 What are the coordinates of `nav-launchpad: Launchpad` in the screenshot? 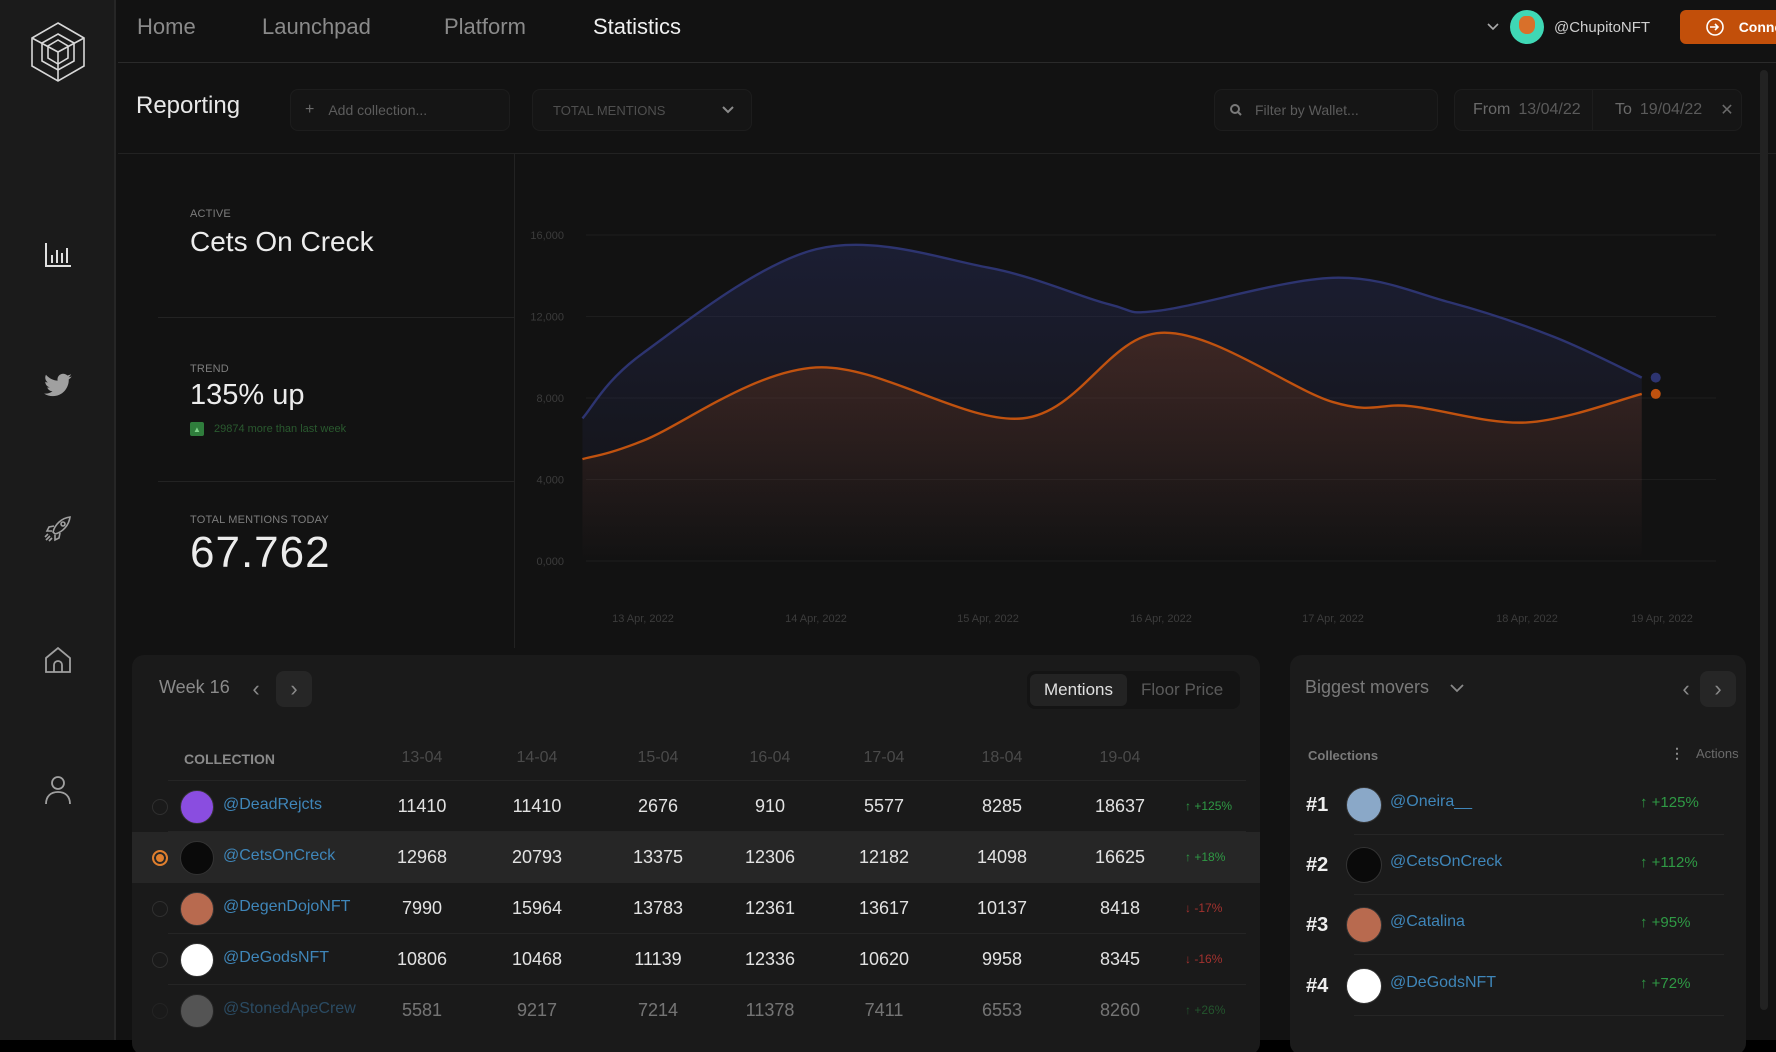 It's located at (316, 27).